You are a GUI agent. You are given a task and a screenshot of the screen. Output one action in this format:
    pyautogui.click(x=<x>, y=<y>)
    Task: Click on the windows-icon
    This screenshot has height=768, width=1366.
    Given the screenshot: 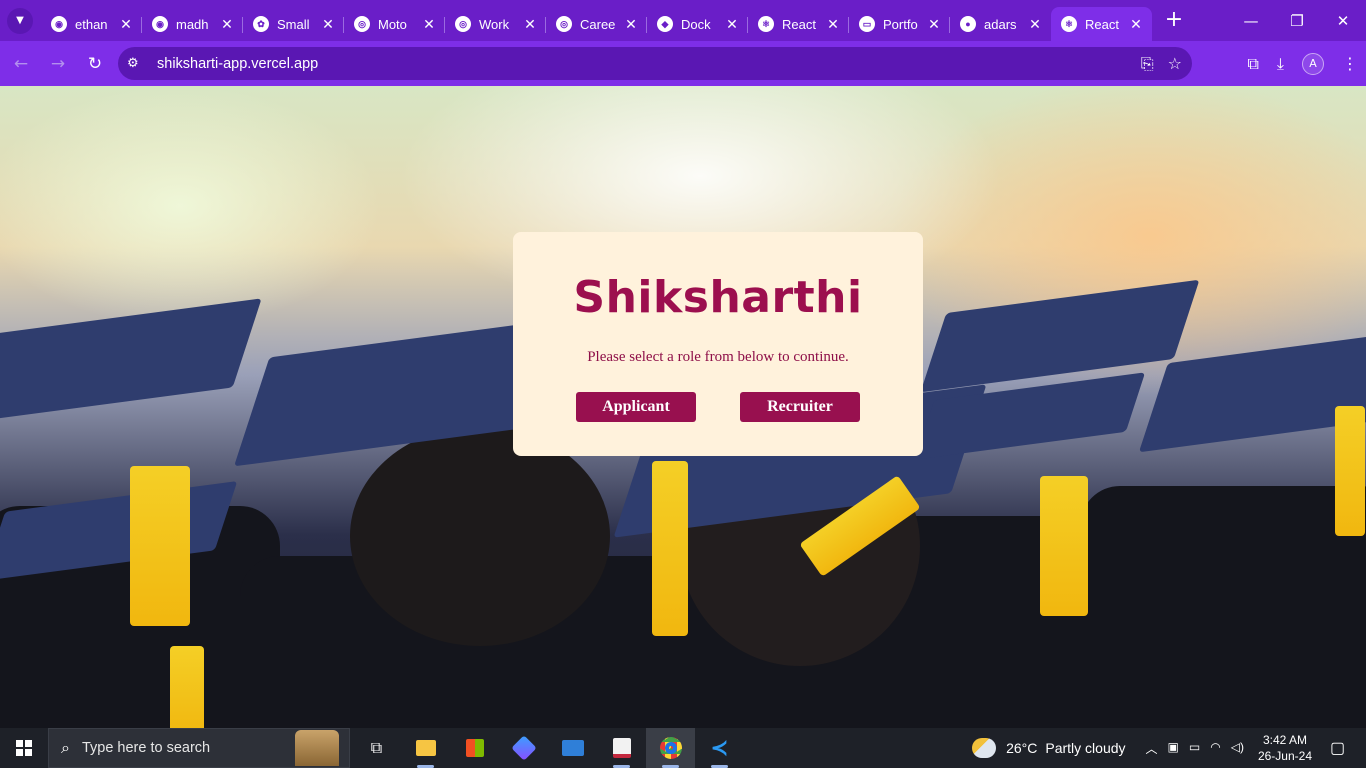 What is the action you would take?
    pyautogui.click(x=24, y=748)
    